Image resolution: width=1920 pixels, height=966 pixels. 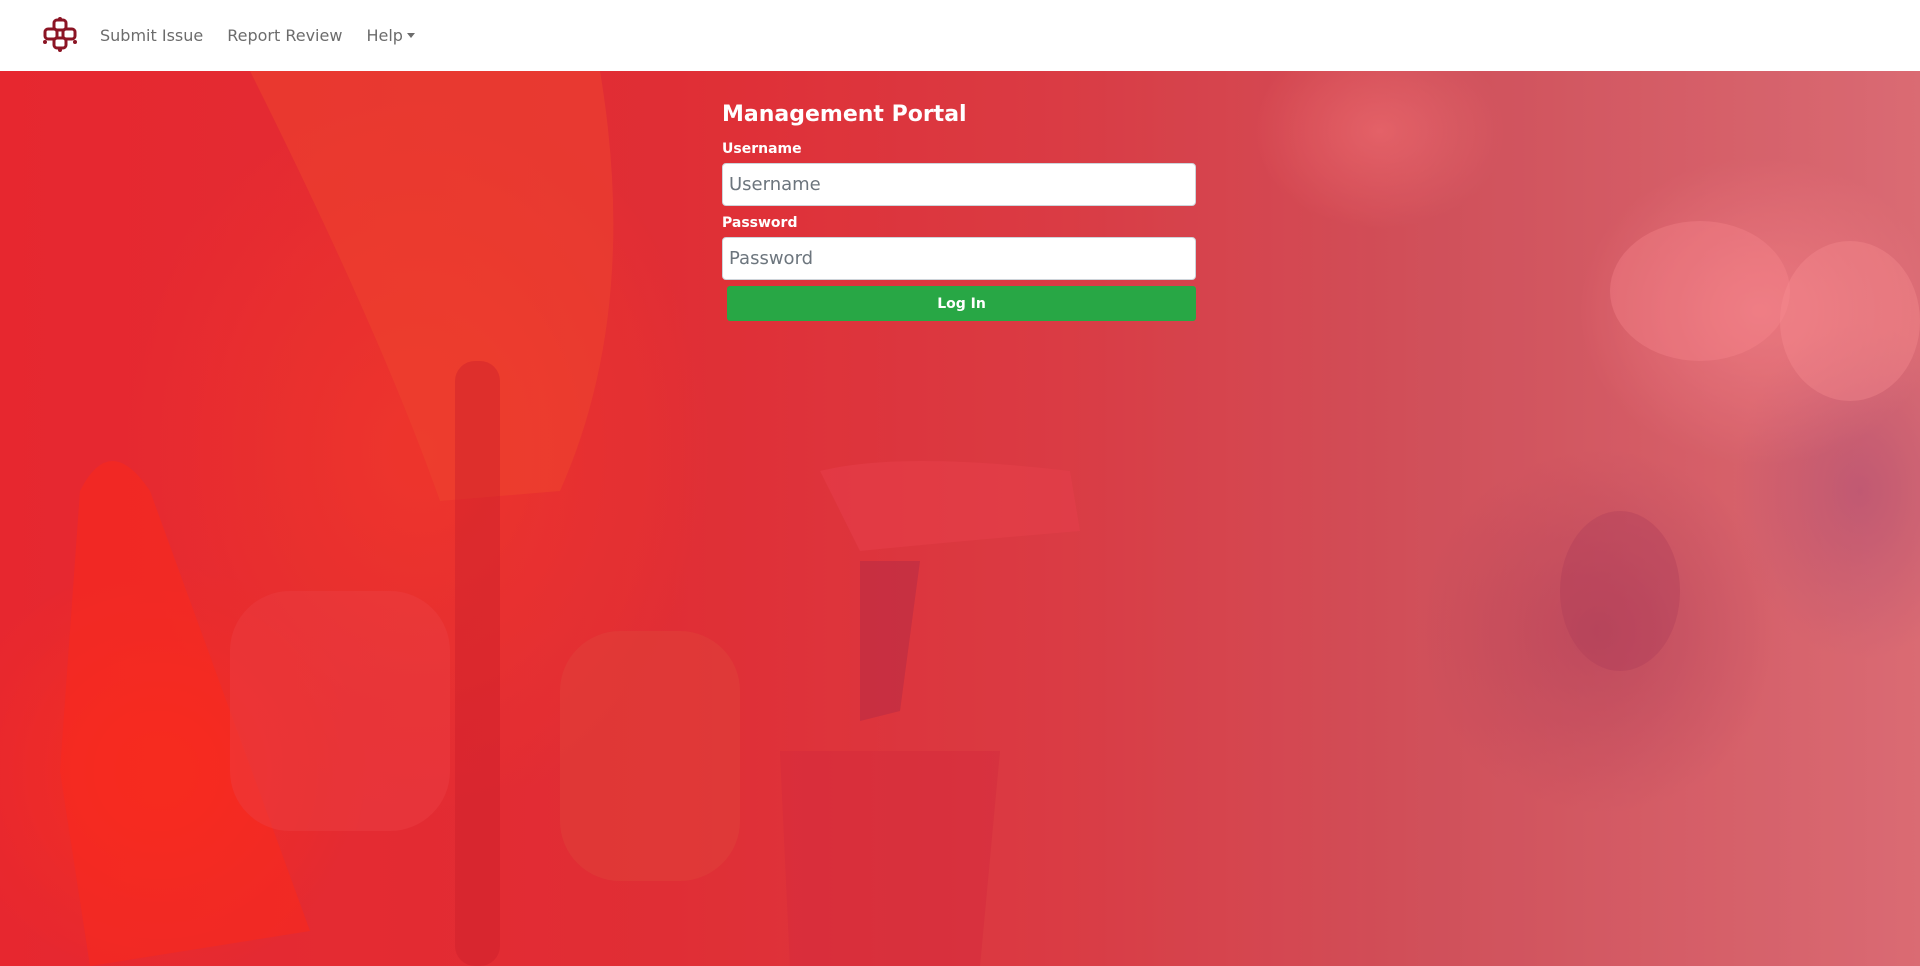 What do you see at coordinates (151, 35) in the screenshot?
I see `nav-submit-issue: Submit Issue` at bounding box center [151, 35].